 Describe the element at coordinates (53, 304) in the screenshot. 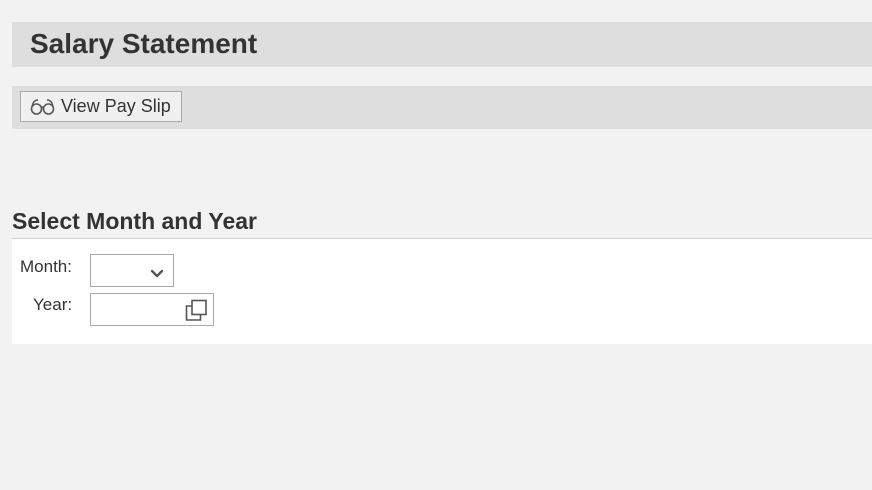

I see `year-label: Year:` at that location.